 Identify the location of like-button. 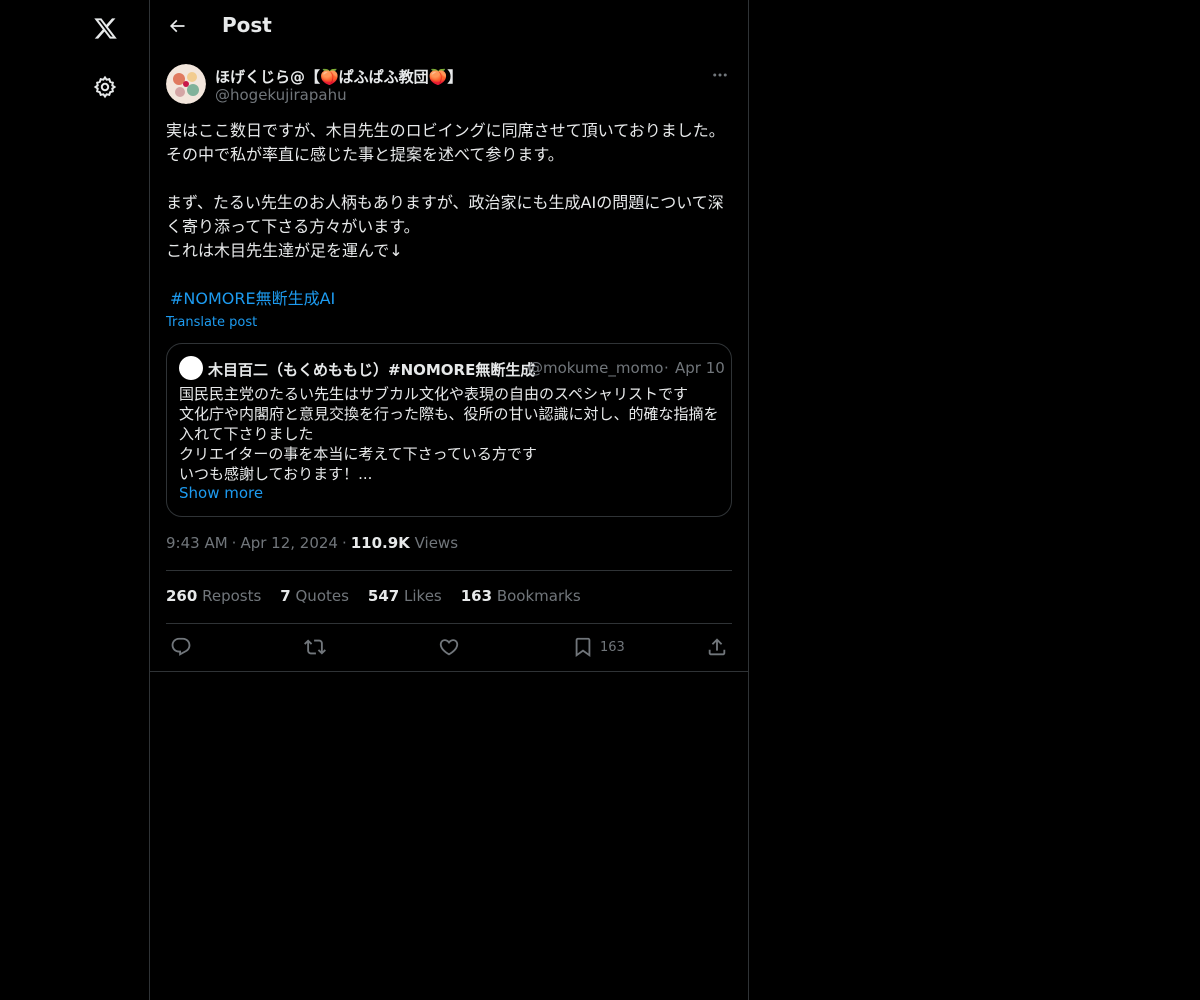
(449, 647).